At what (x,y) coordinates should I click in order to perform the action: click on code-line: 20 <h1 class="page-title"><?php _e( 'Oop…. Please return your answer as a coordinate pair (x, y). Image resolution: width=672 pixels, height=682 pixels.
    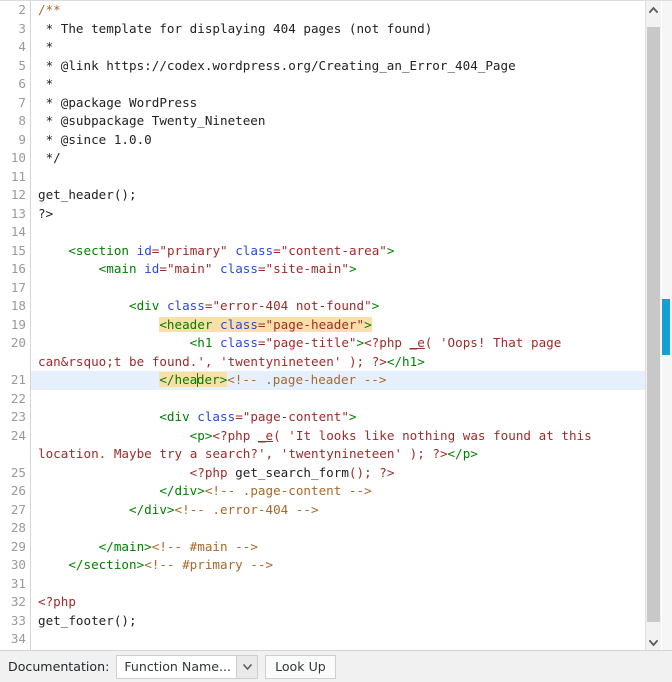
    Looking at the image, I should click on (322, 352).